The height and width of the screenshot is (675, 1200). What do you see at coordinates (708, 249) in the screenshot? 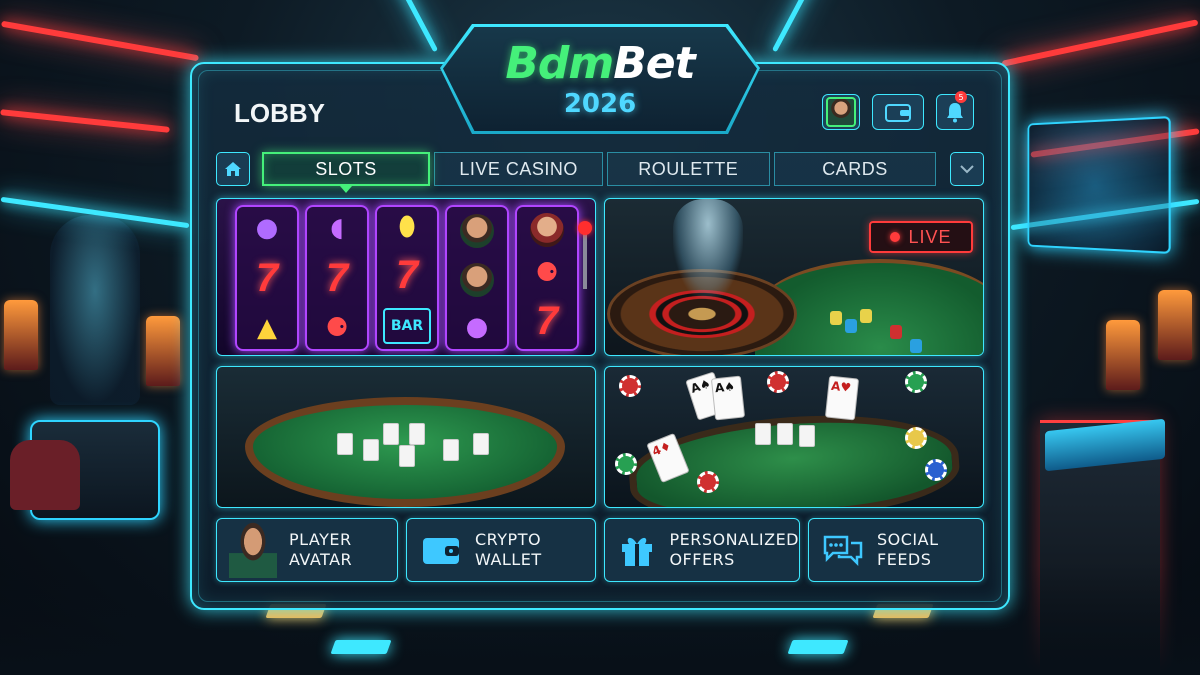
I see `hologram-dealer` at bounding box center [708, 249].